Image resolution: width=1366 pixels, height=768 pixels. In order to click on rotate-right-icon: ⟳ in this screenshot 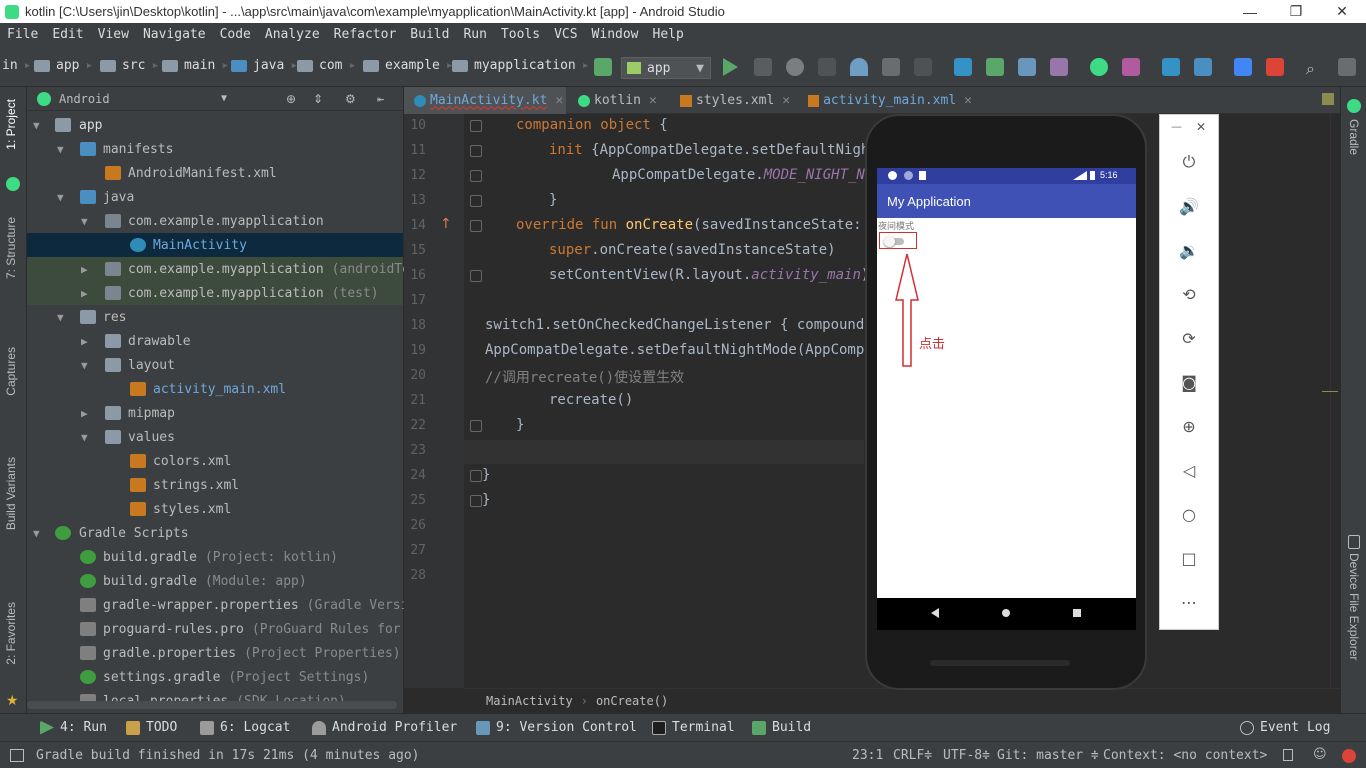, I will do `click(1189, 338)`.